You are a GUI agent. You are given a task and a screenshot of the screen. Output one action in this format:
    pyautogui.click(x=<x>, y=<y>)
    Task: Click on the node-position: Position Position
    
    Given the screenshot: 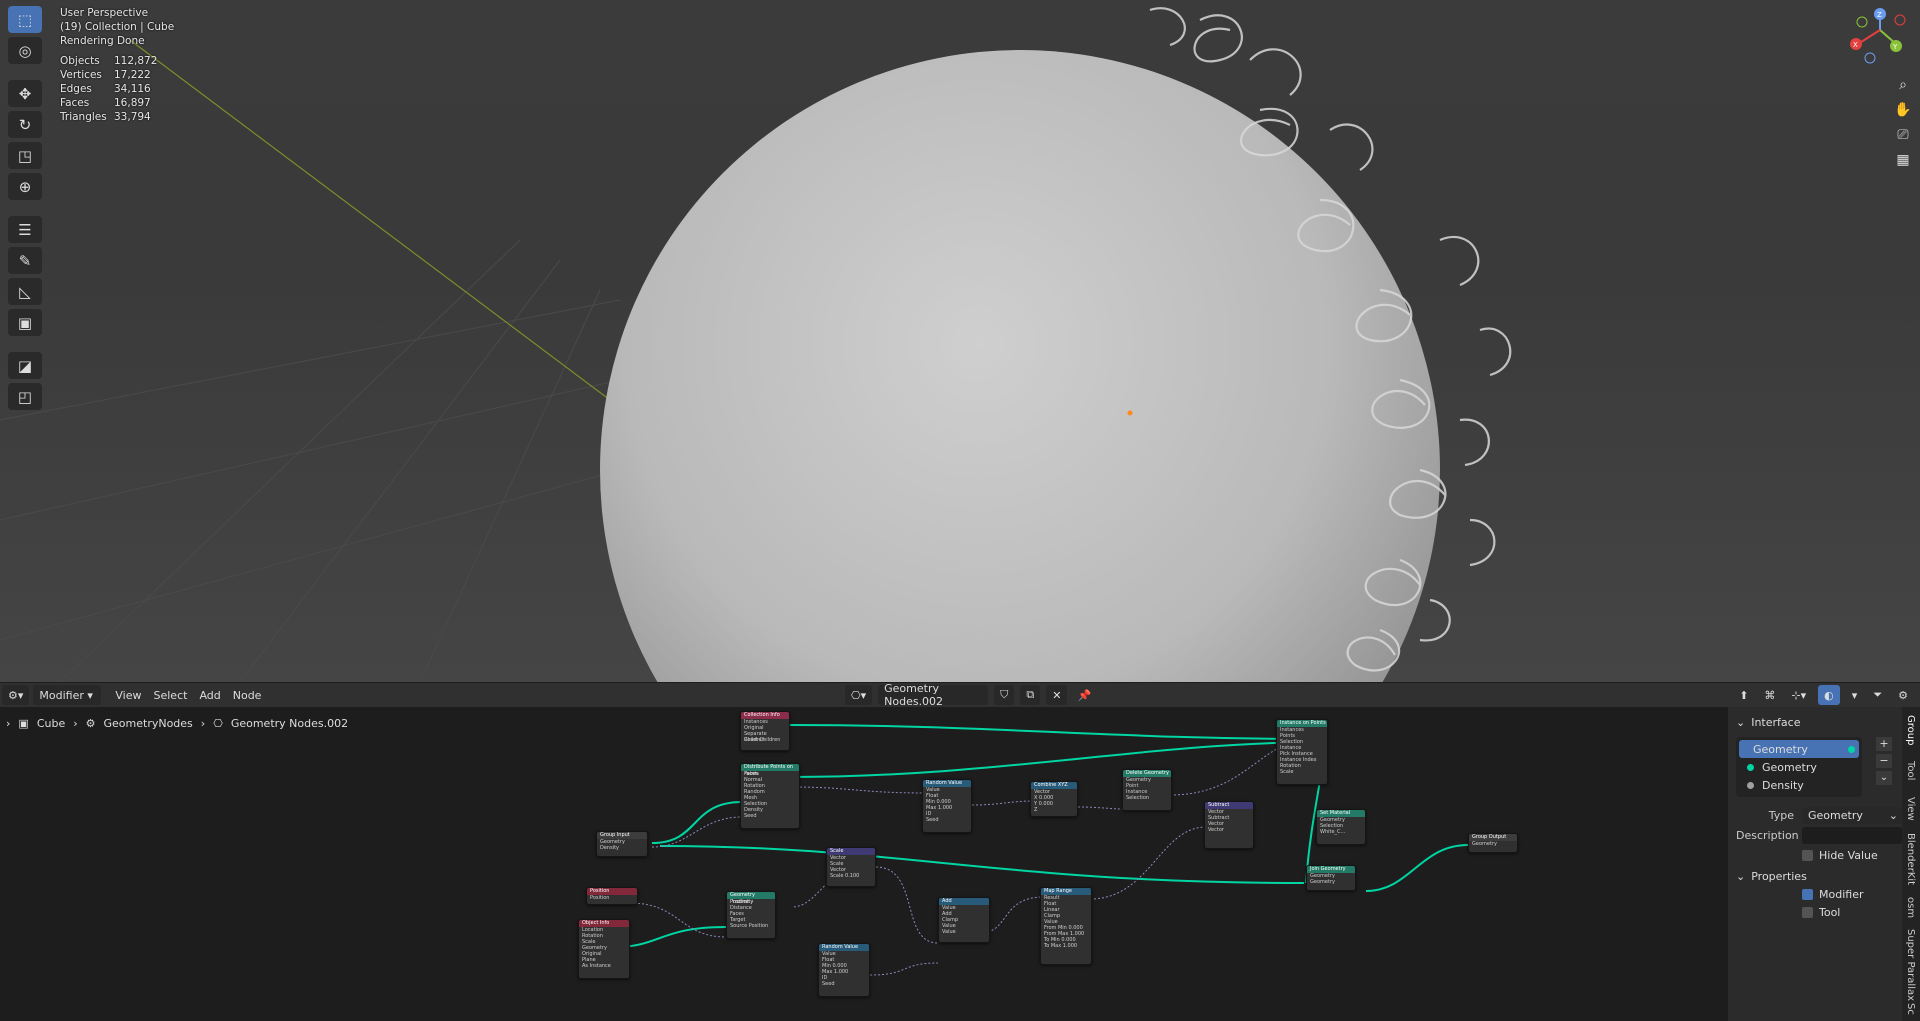 What is the action you would take?
    pyautogui.click(x=612, y=896)
    